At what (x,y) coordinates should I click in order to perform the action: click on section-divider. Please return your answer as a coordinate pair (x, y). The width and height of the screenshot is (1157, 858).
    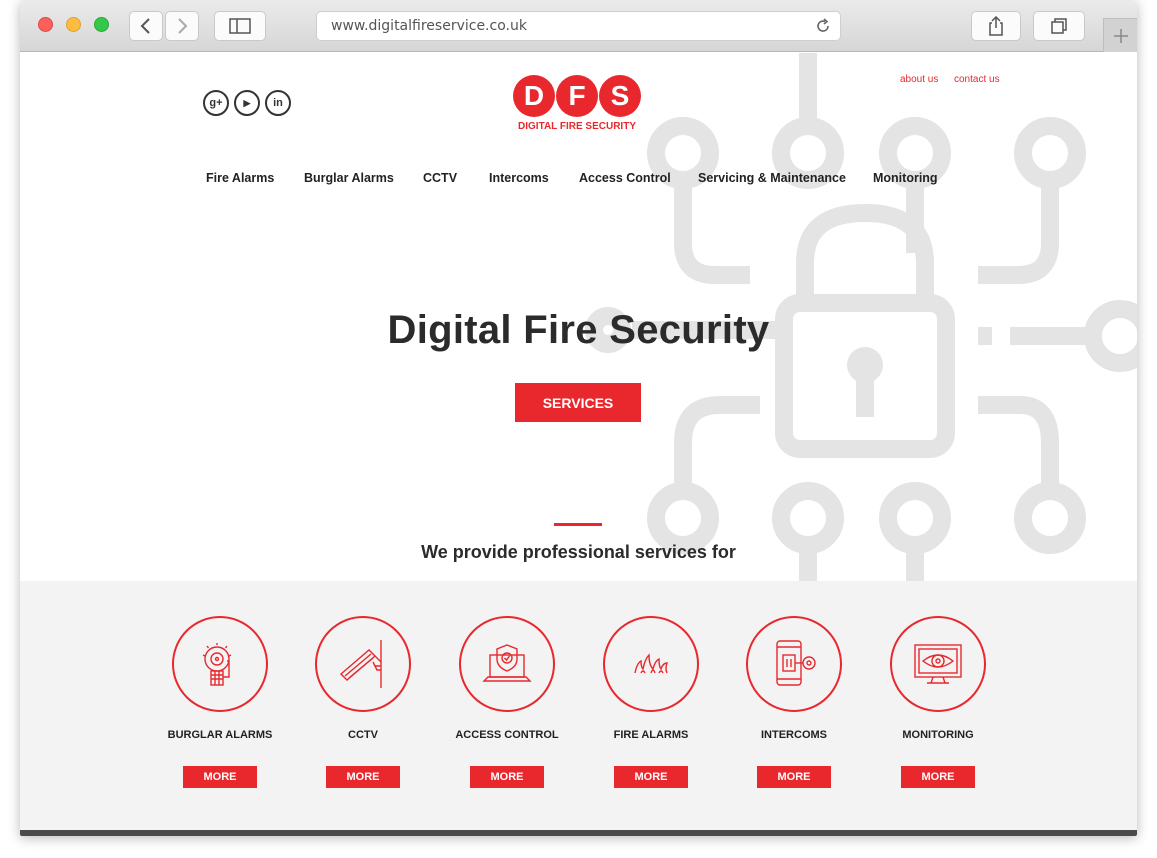
    Looking at the image, I should click on (578, 524).